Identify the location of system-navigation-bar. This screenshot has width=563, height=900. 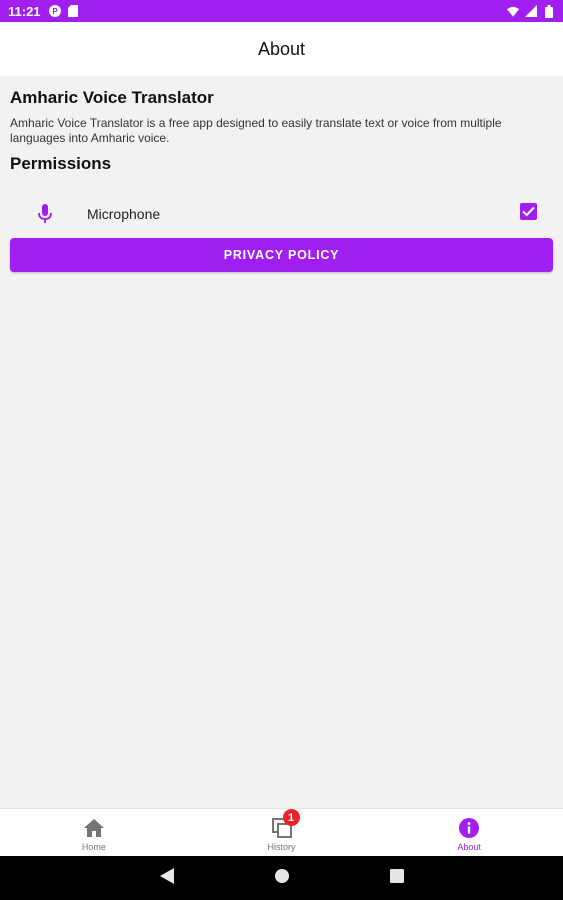
(281, 878).